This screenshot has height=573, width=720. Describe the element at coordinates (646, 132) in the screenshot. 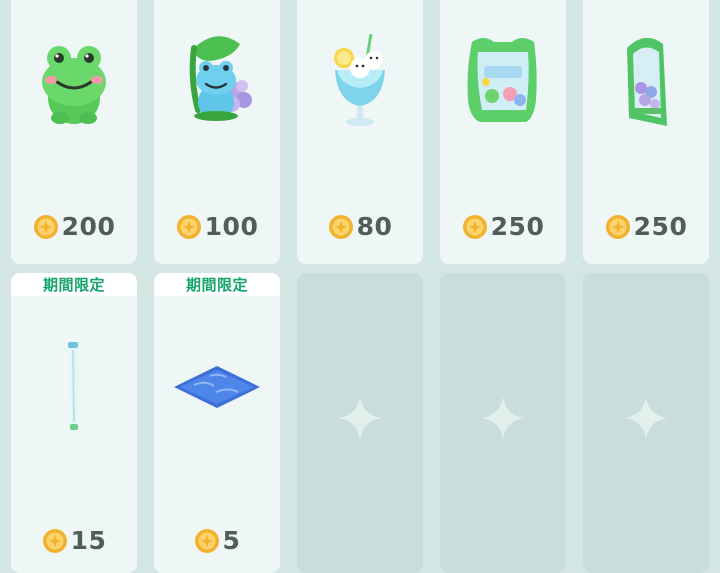

I see `shop-item-hydrangea-window: 250` at that location.